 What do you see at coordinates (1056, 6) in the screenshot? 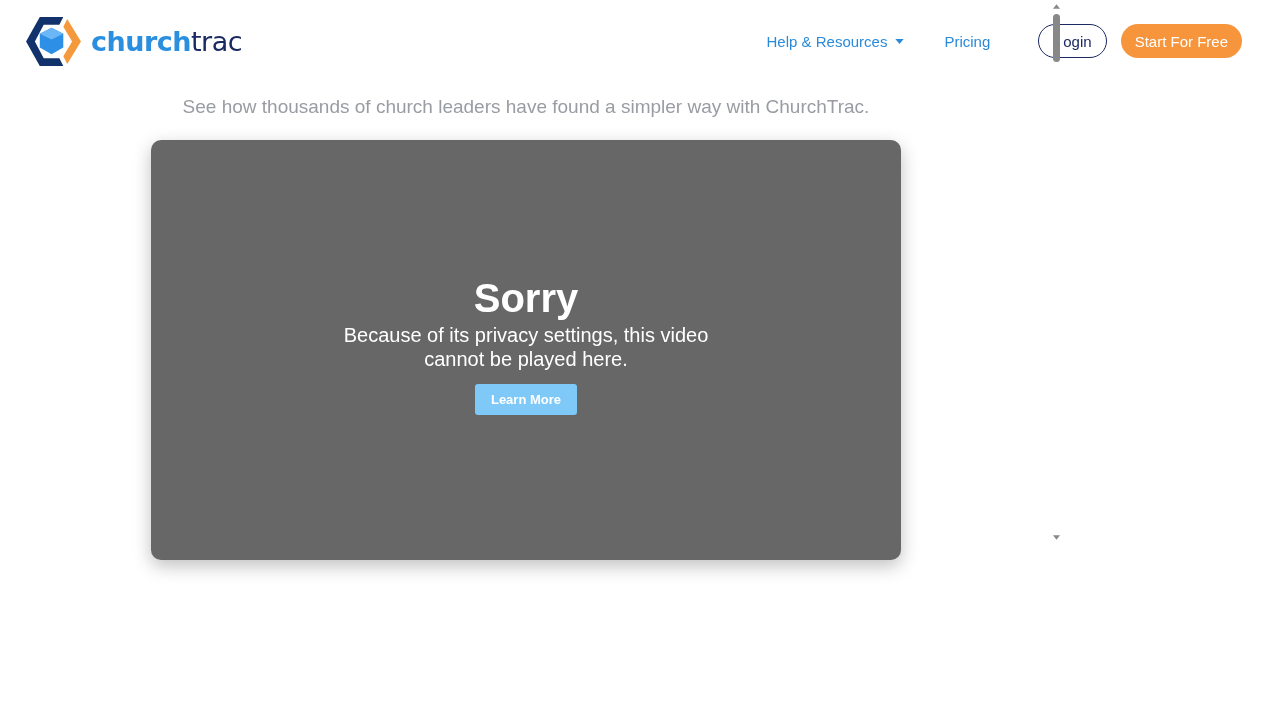
I see `scroll-up-icon` at bounding box center [1056, 6].